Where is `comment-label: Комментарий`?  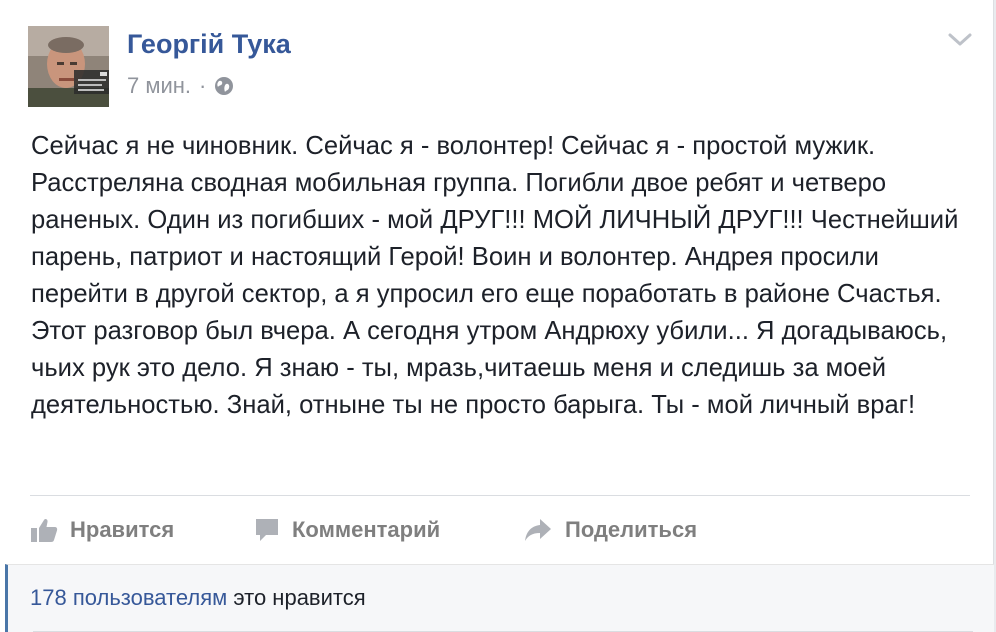 comment-label: Комментарий is located at coordinates (366, 529).